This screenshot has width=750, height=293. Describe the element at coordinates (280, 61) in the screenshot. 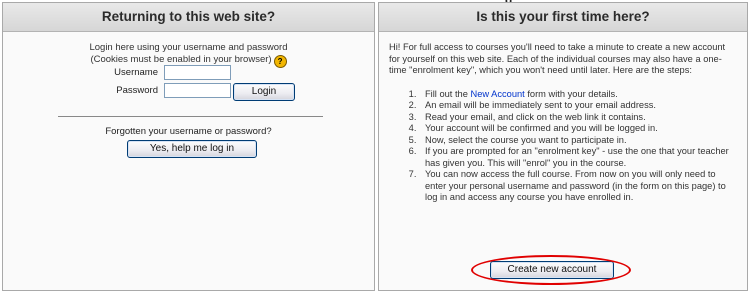

I see `help-icon: ?` at that location.